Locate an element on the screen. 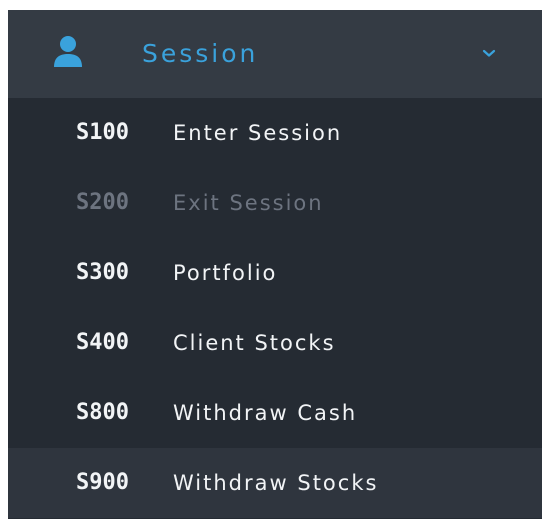  menu-item-exit-session: S200 Exit Session is located at coordinates (275, 203).